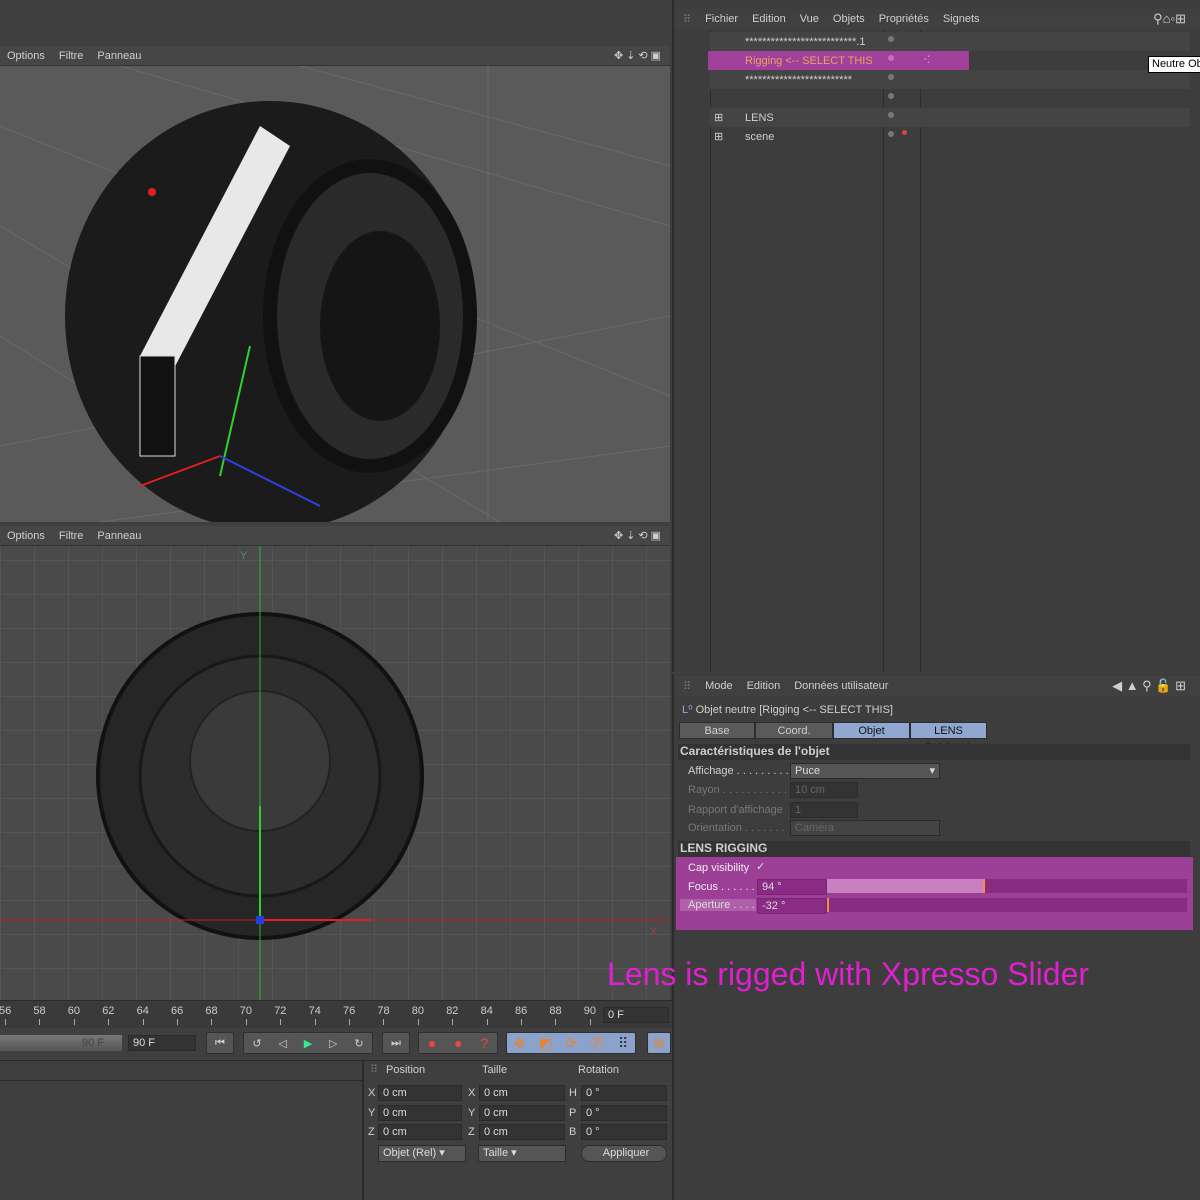  I want to click on cap-visibility-checkbox: ✓, so click(760, 866).